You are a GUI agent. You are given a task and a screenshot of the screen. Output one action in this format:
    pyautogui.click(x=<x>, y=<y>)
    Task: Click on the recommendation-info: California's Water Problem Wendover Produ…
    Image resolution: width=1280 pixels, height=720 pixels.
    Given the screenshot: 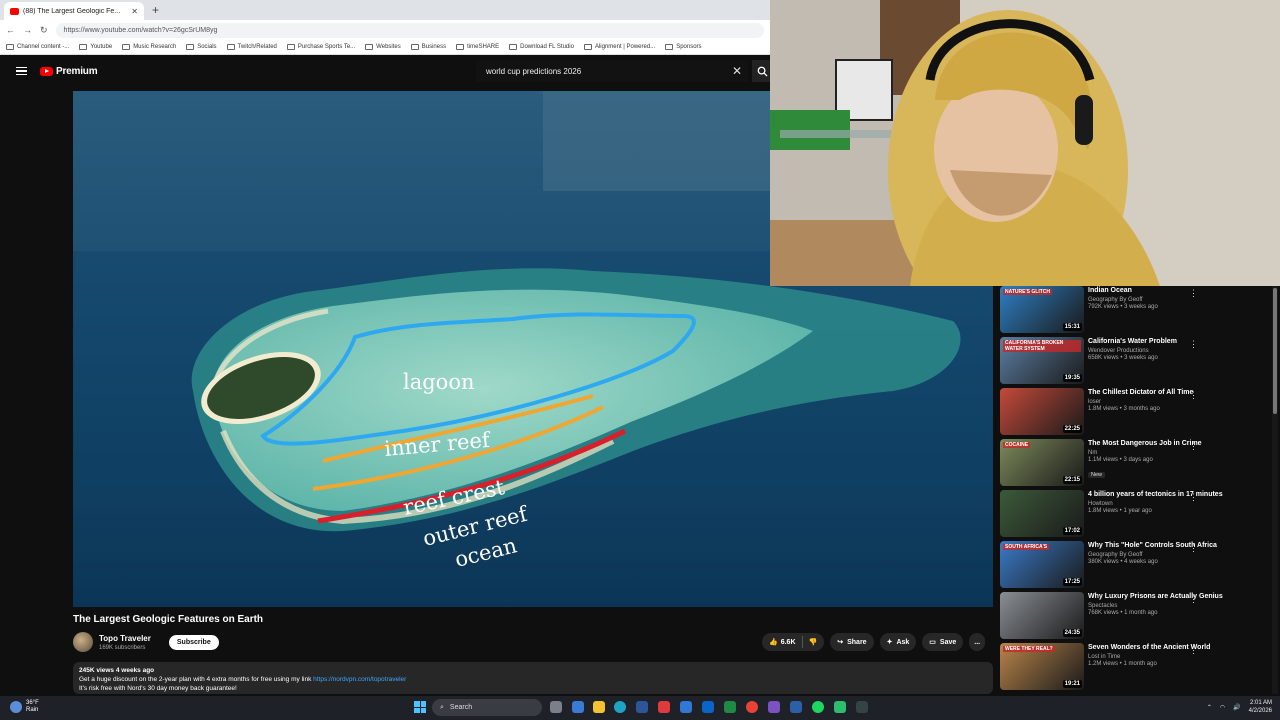 What is the action you would take?
    pyautogui.click(x=1173, y=360)
    